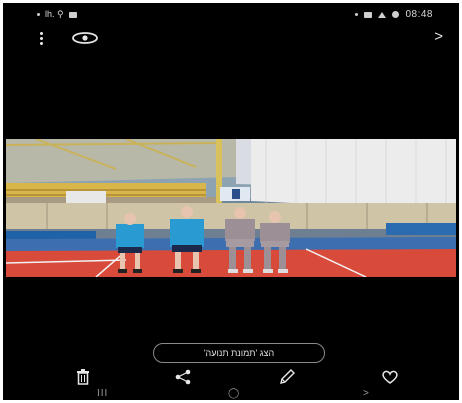  What do you see at coordinates (41, 38) in the screenshot?
I see `vertical-dots-icon` at bounding box center [41, 38].